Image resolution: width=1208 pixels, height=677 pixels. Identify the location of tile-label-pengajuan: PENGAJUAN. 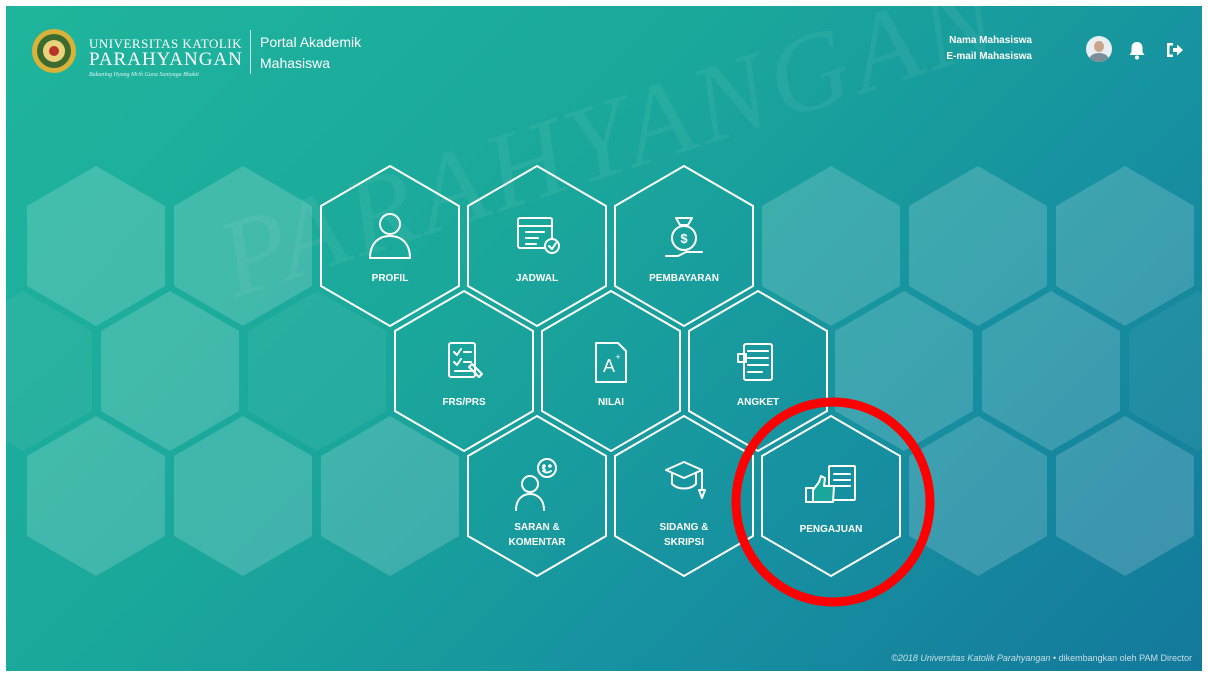
(831, 529).